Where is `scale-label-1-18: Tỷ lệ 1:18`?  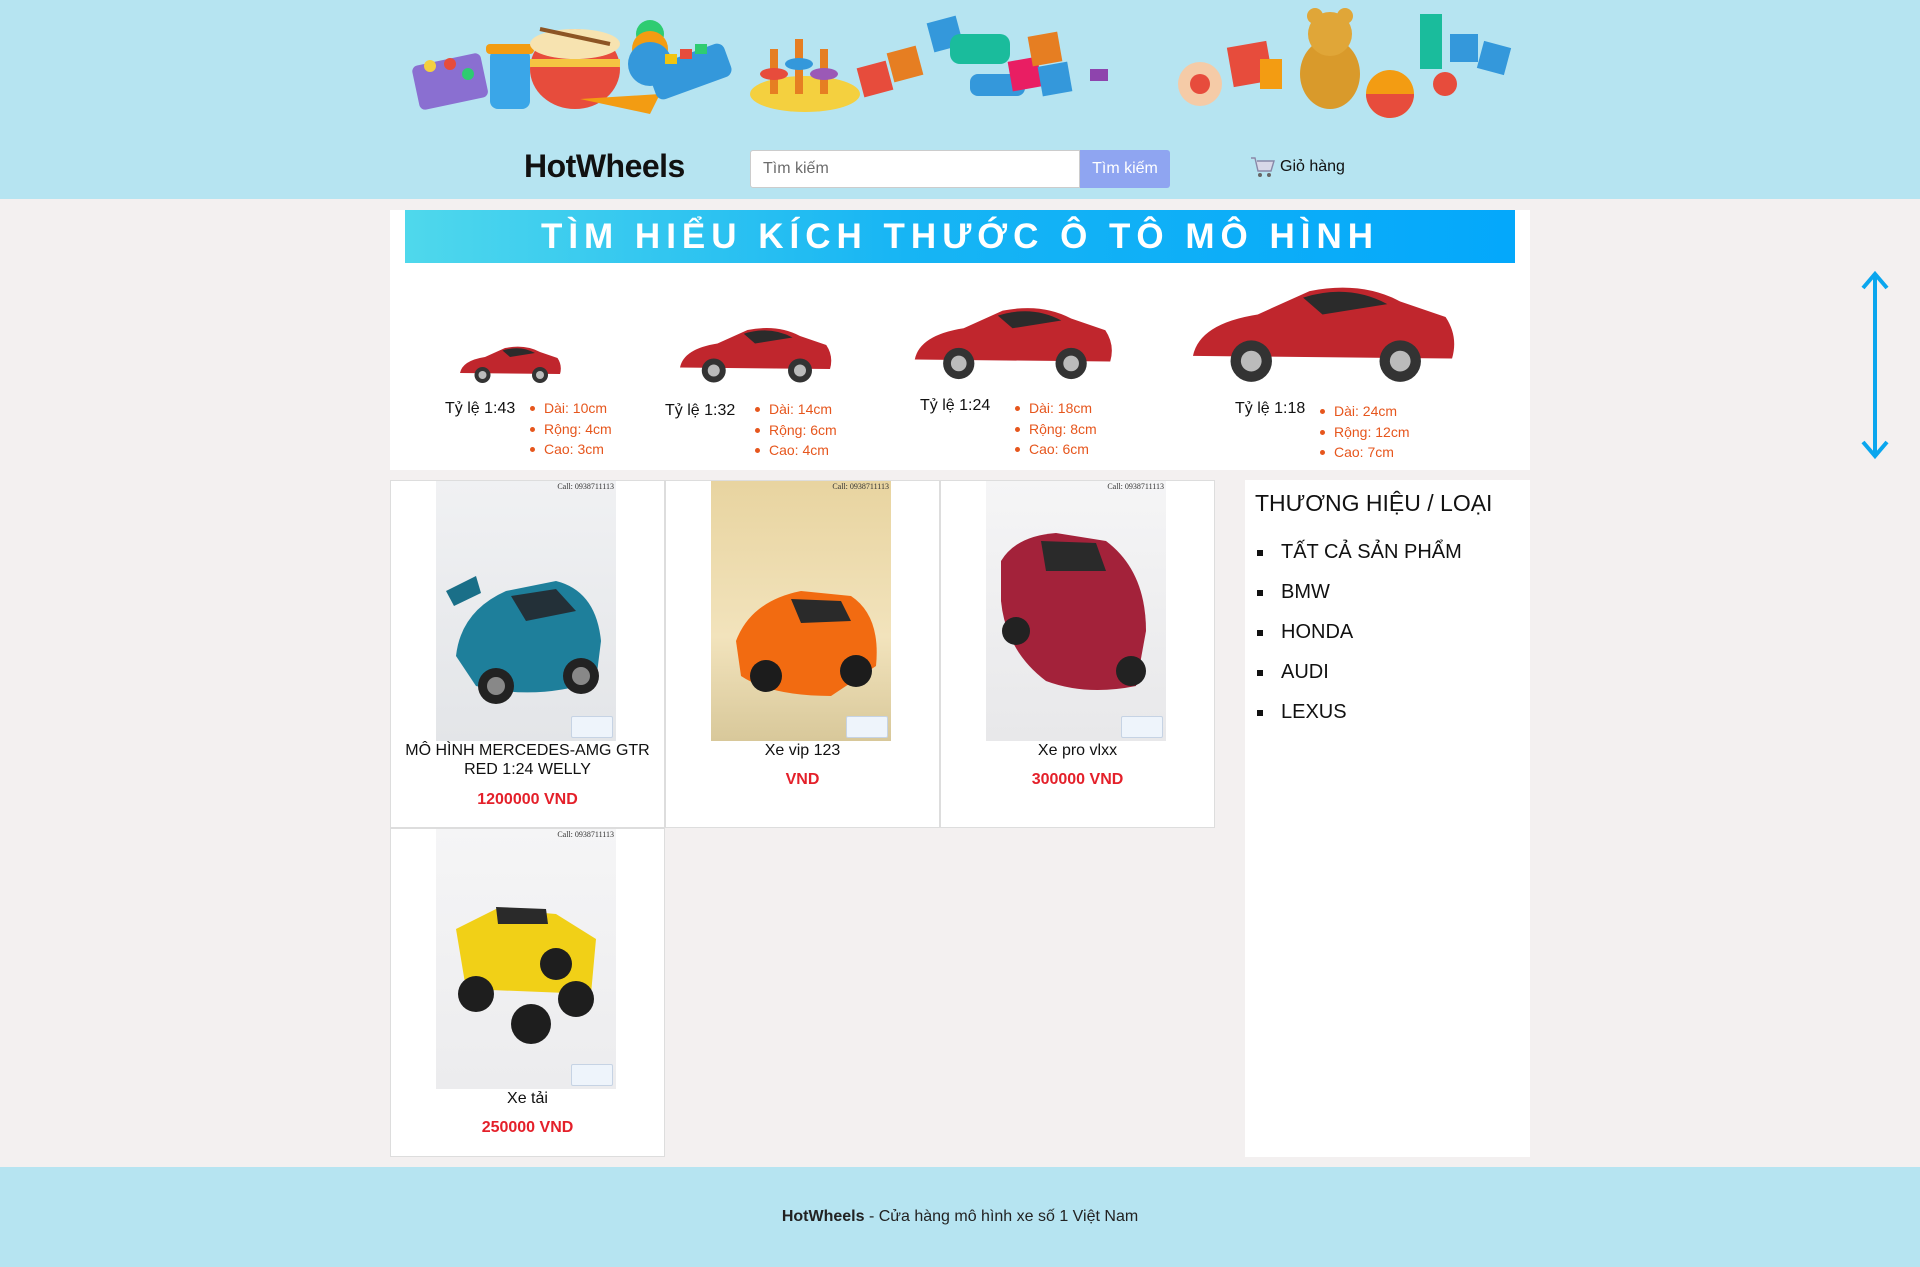 scale-label-1-18: Tỷ lệ 1:18 is located at coordinates (1270, 408).